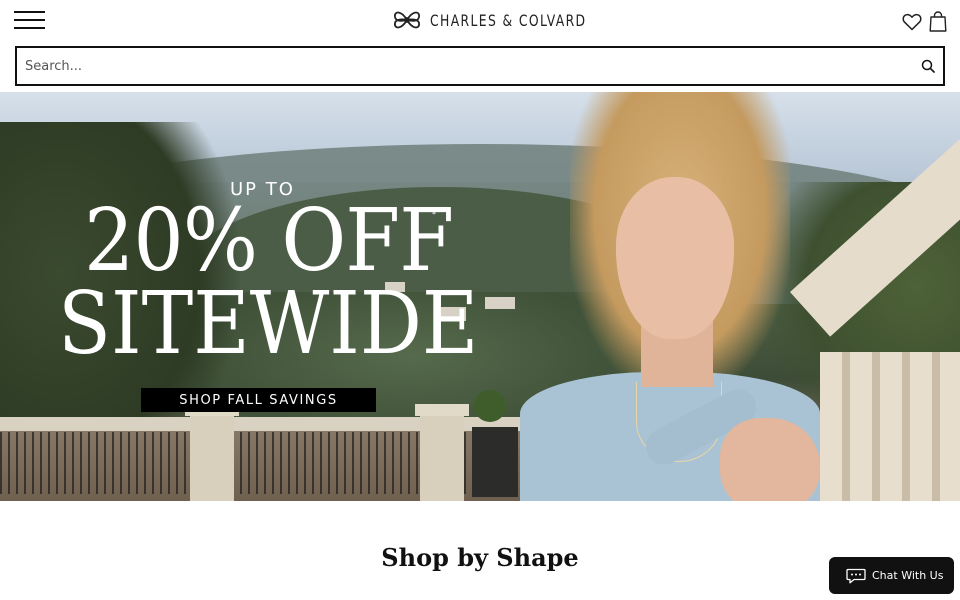  I want to click on hamburger-menu-icon, so click(30, 21).